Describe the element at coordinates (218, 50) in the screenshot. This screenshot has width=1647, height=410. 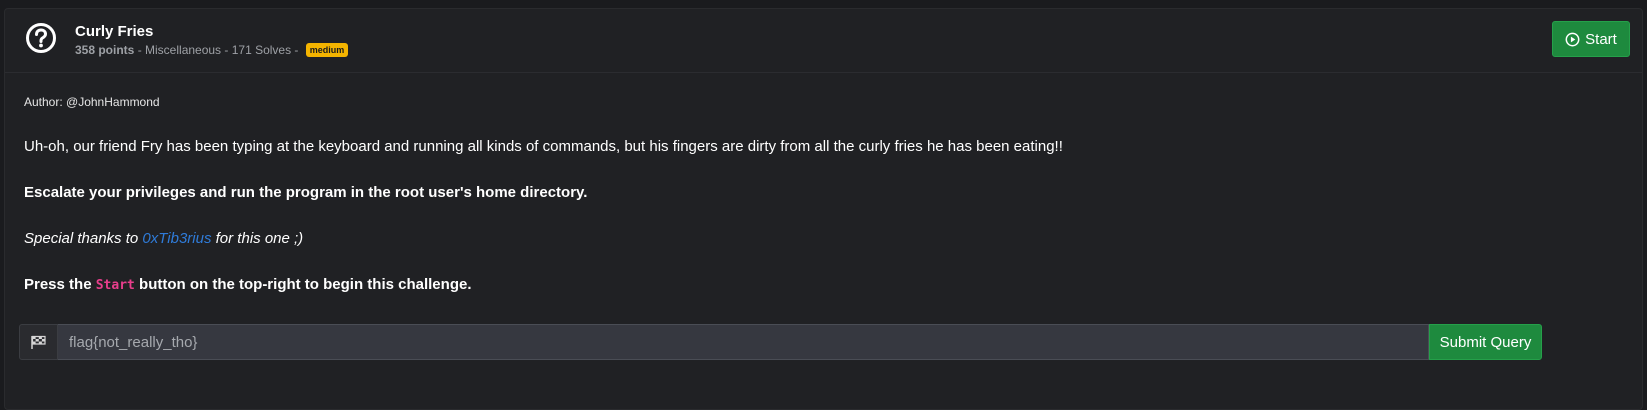
I see `challenge-meta-text: - Miscellaneous - 171 Solves -` at that location.